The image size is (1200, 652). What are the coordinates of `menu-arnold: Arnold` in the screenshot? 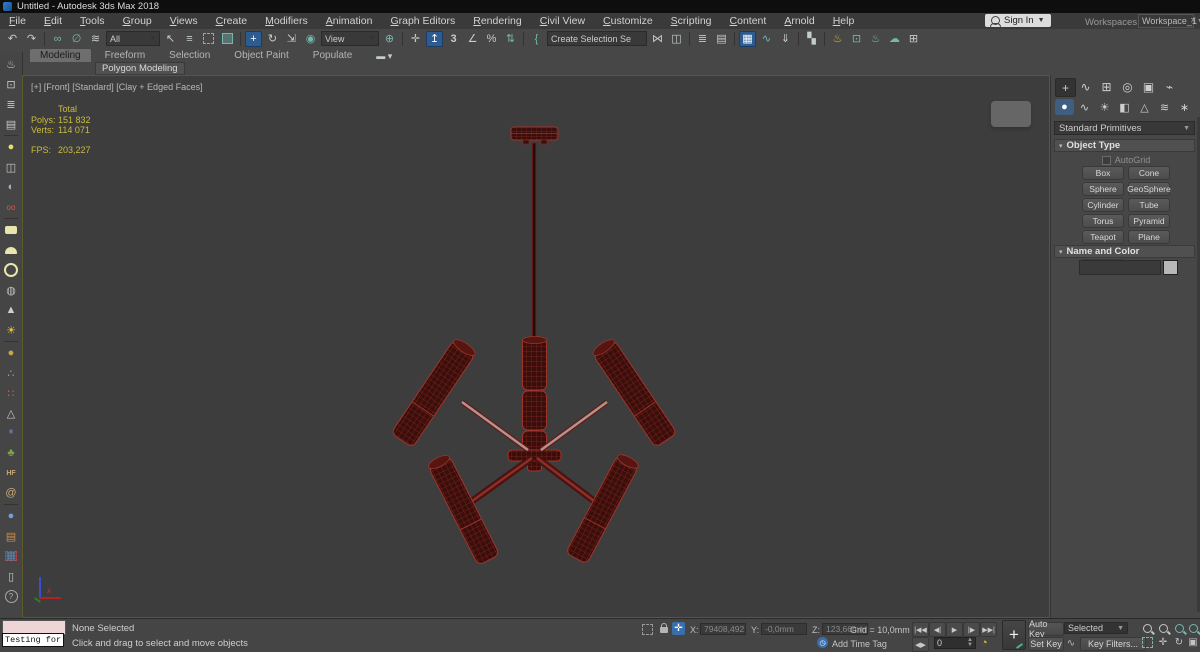 It's located at (799, 21).